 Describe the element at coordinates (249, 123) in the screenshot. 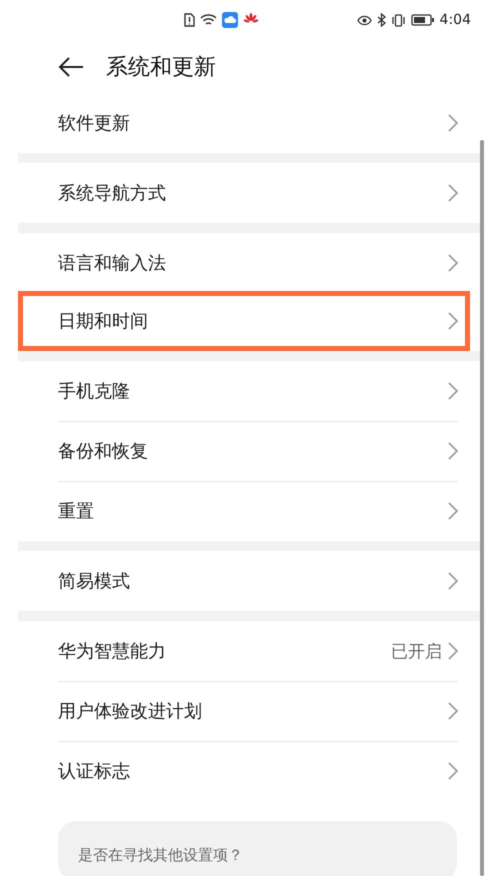

I see `settings-row: 软件更新` at that location.